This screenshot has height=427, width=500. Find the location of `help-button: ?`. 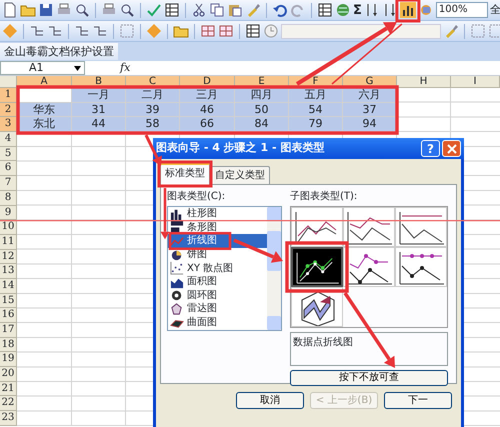

help-button: ? is located at coordinates (430, 148).